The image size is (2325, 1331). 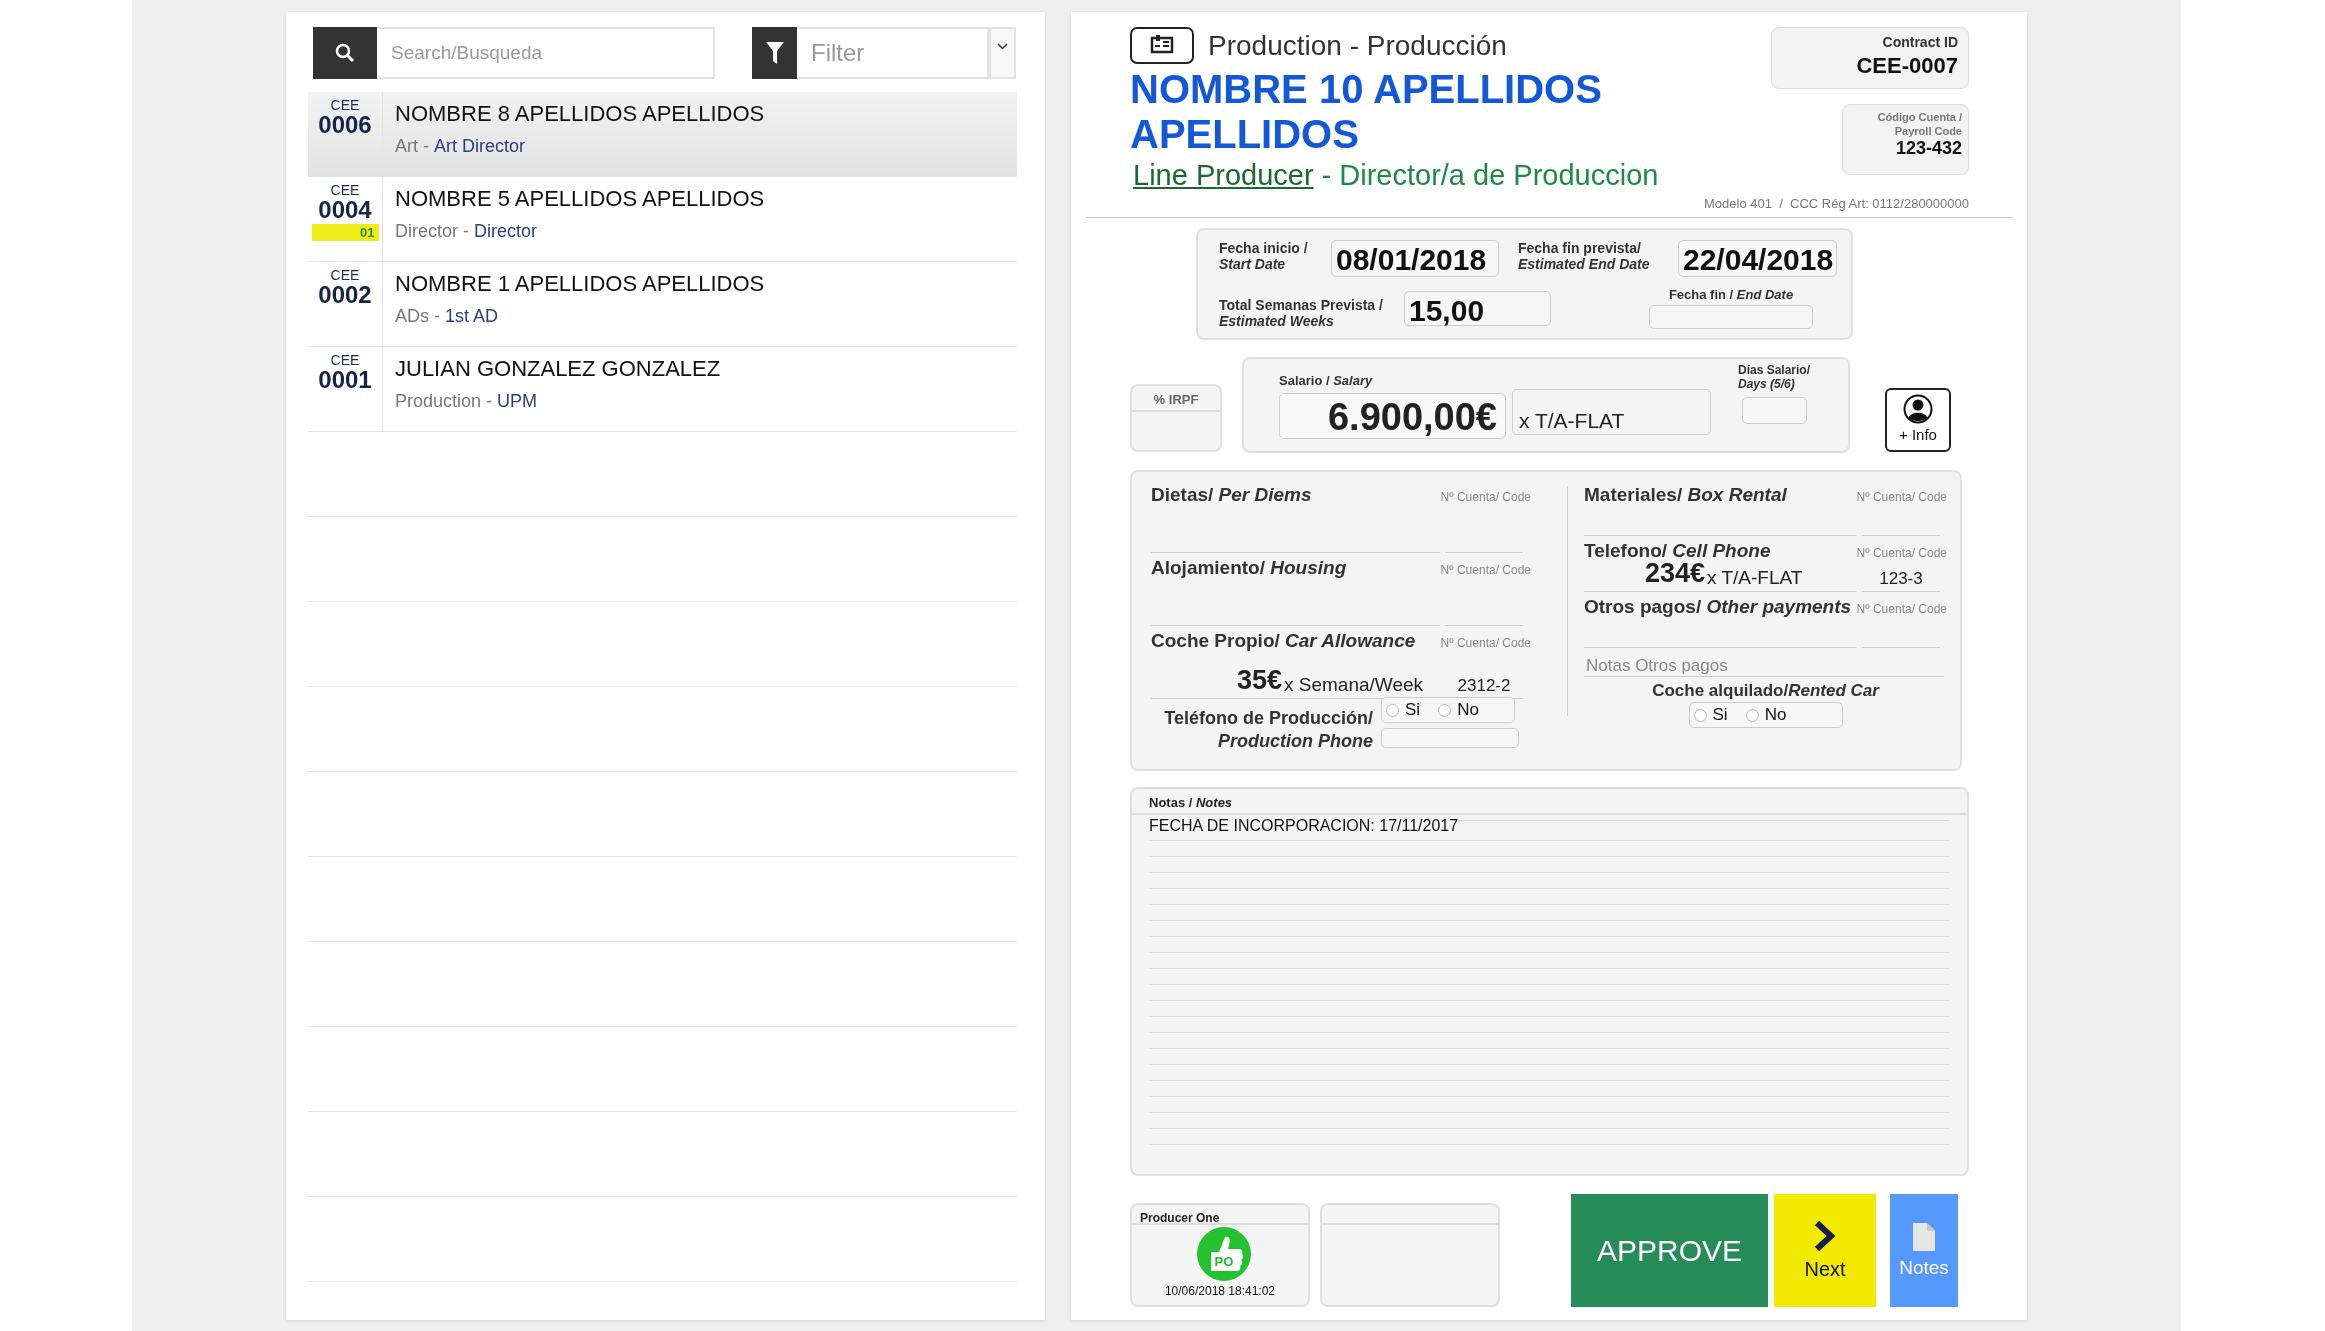 I want to click on end-date-field: 22/04/2018, so click(x=1757, y=258).